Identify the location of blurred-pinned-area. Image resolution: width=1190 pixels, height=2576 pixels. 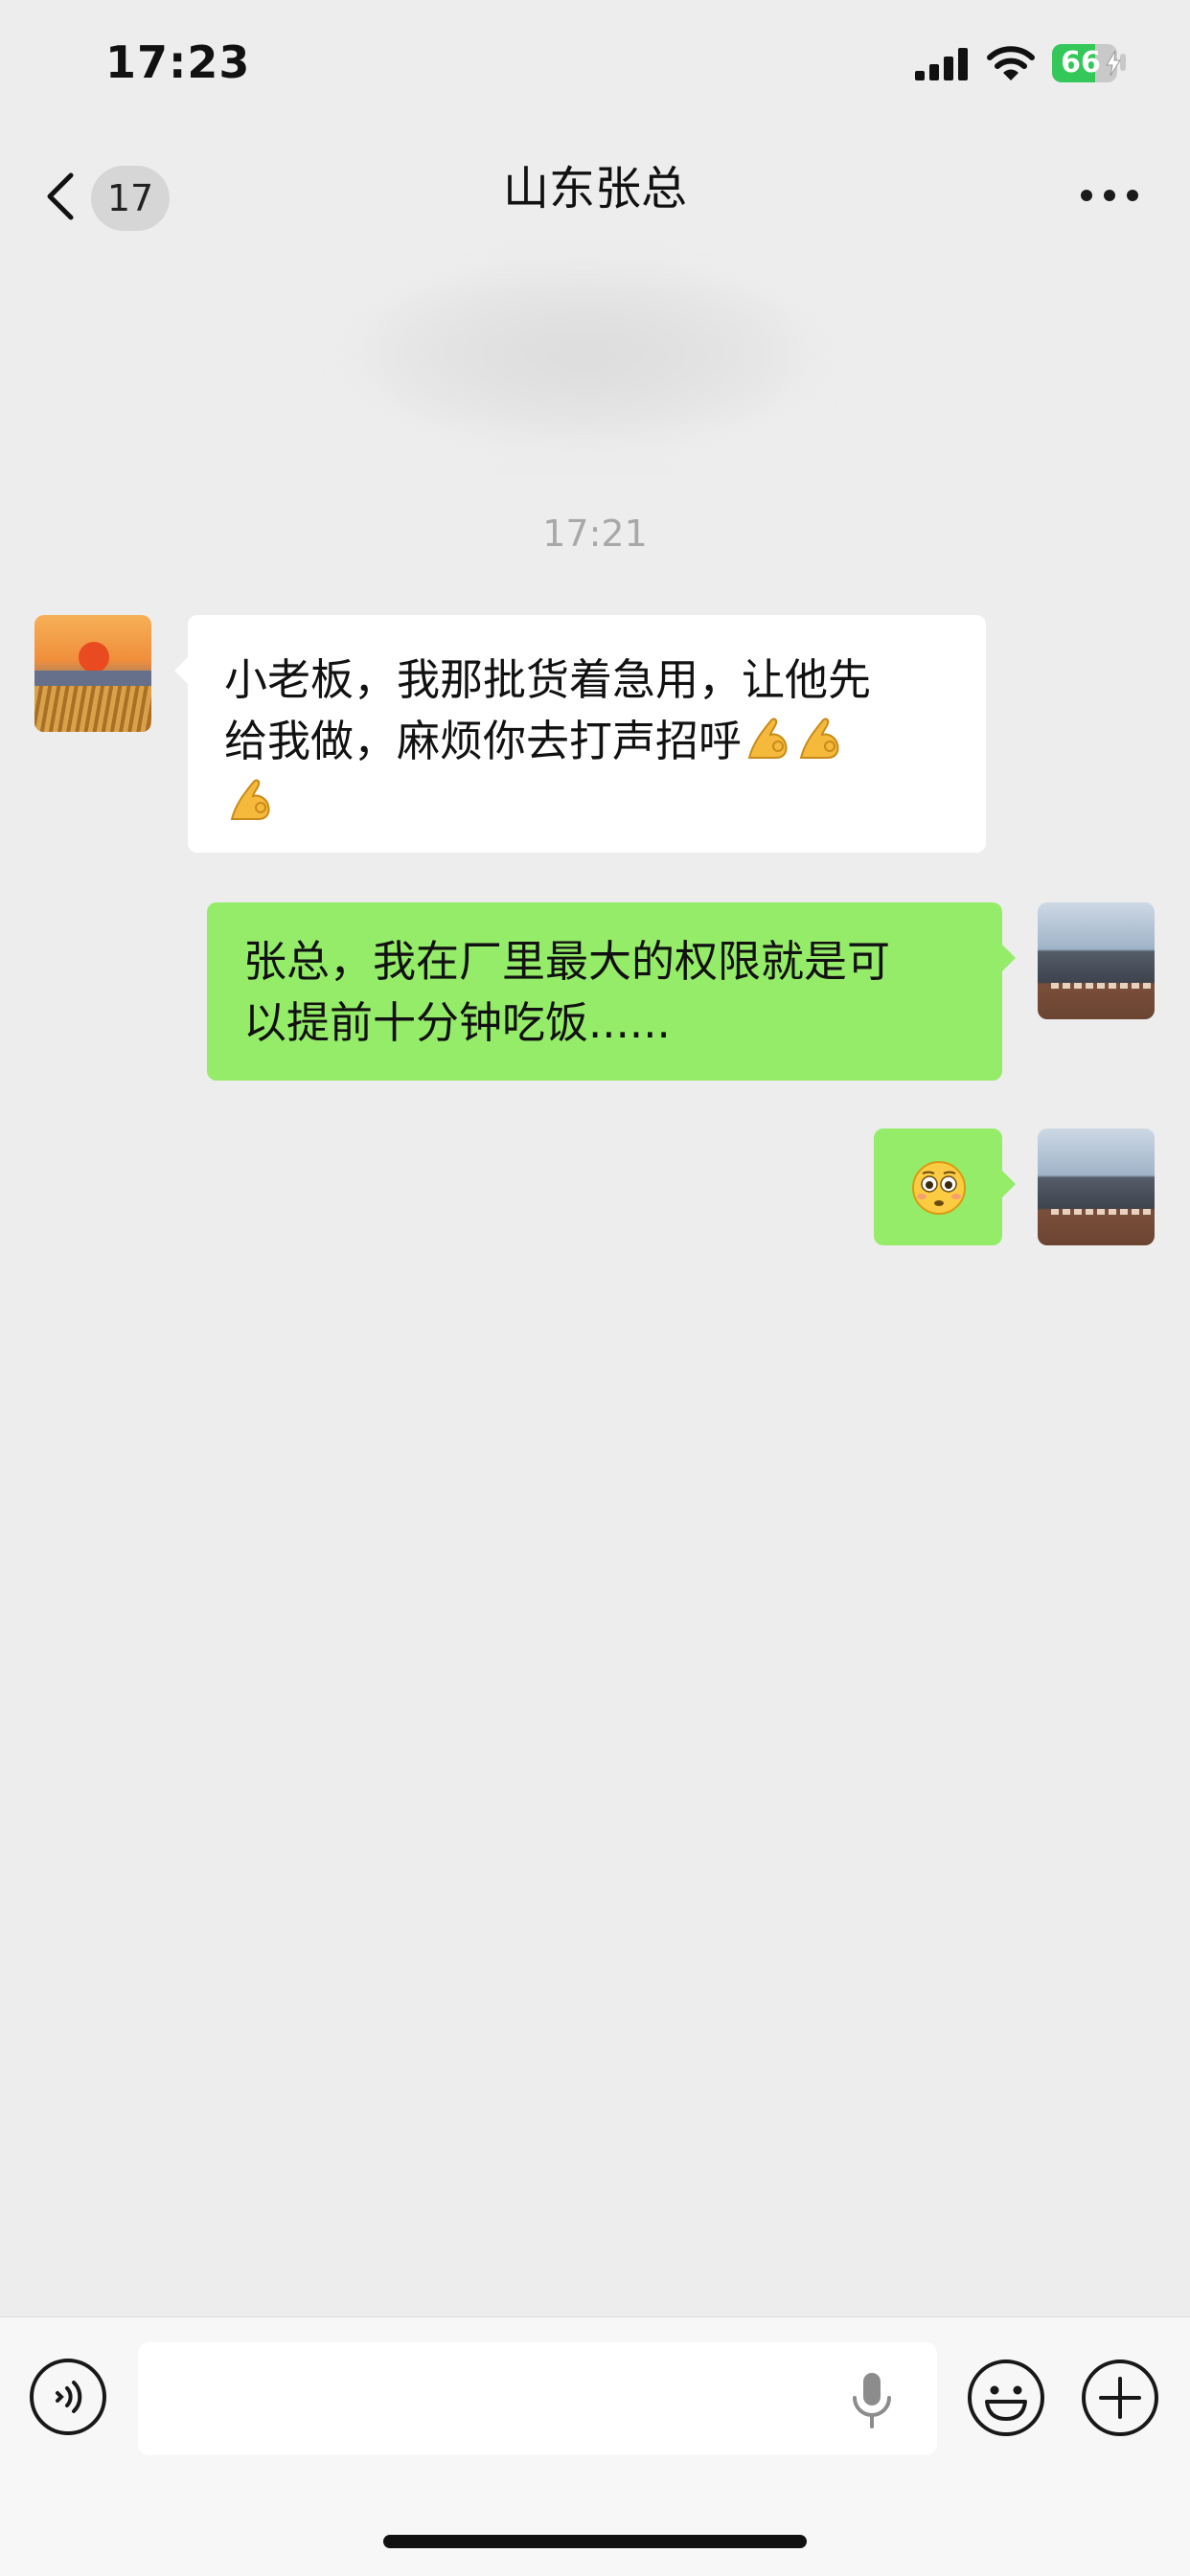
(585, 354).